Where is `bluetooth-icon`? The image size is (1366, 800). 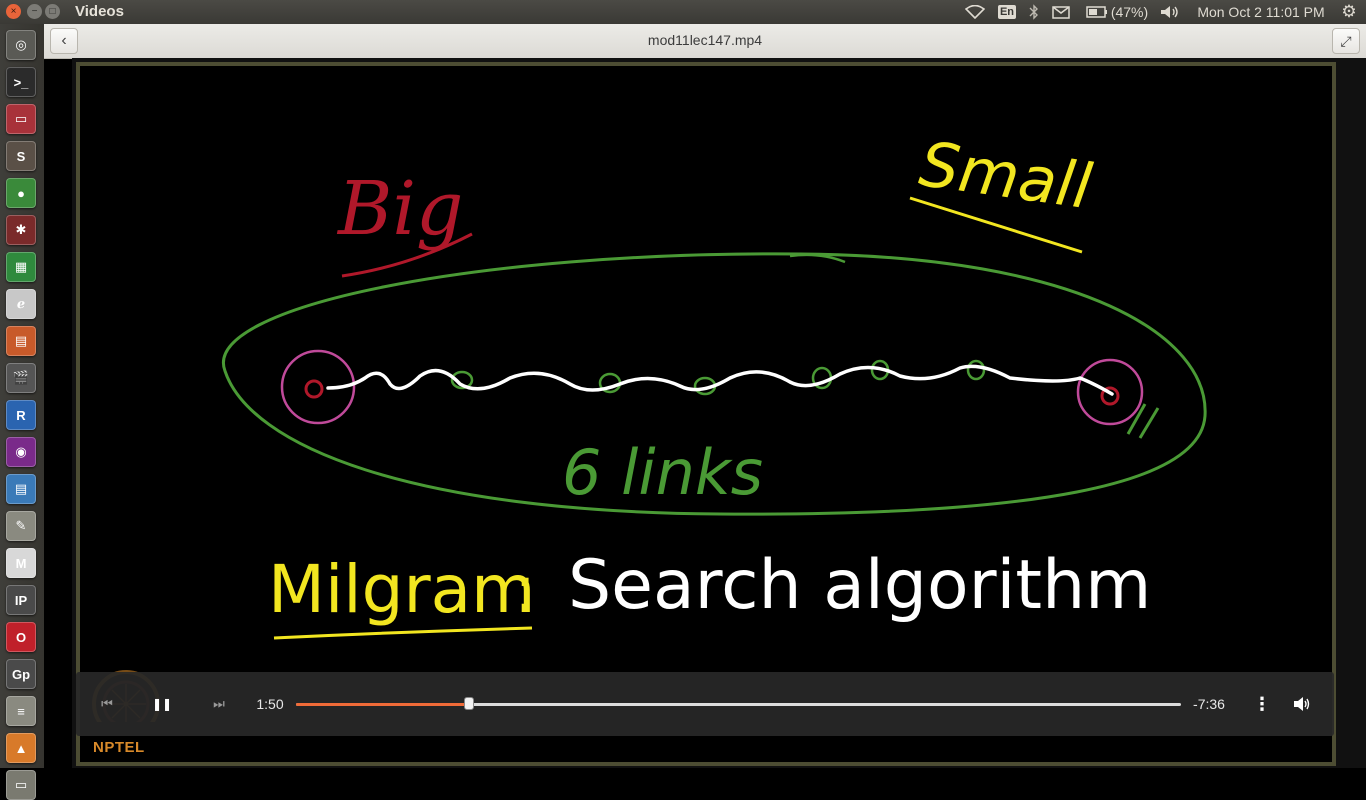 bluetooth-icon is located at coordinates (1034, 12).